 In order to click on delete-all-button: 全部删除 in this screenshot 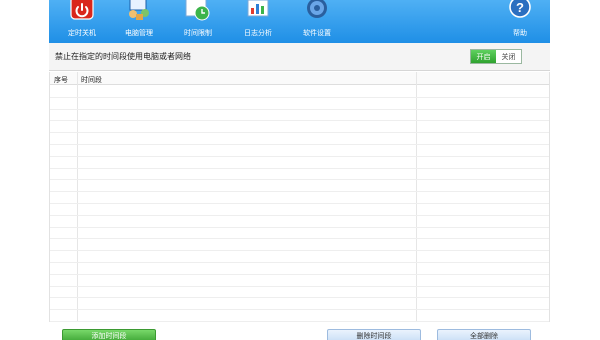, I will do `click(484, 334)`.